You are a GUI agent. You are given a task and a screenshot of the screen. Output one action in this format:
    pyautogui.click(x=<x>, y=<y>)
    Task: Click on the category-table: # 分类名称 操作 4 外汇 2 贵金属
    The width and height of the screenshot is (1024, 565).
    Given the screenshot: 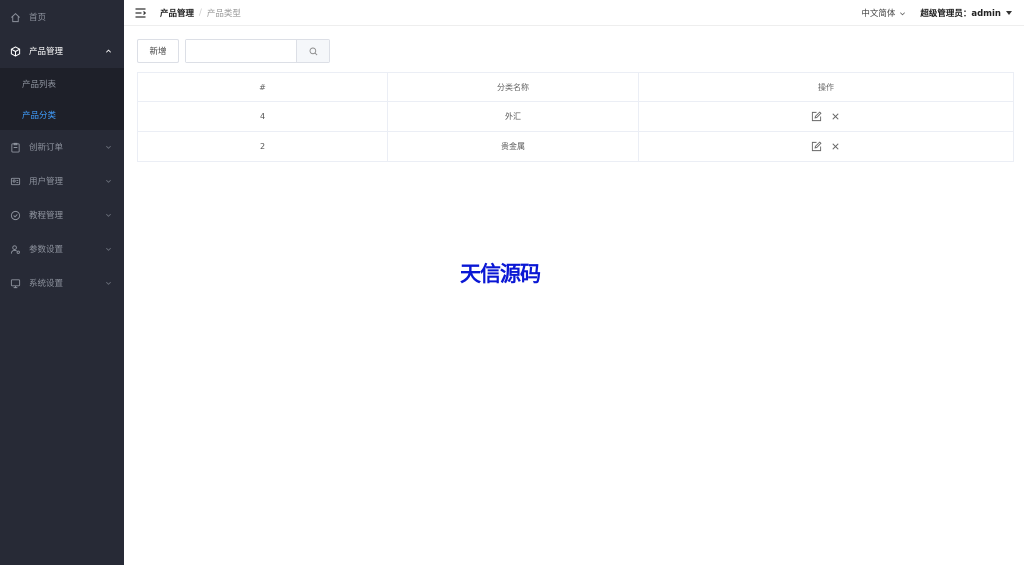 What is the action you would take?
    pyautogui.click(x=575, y=117)
    